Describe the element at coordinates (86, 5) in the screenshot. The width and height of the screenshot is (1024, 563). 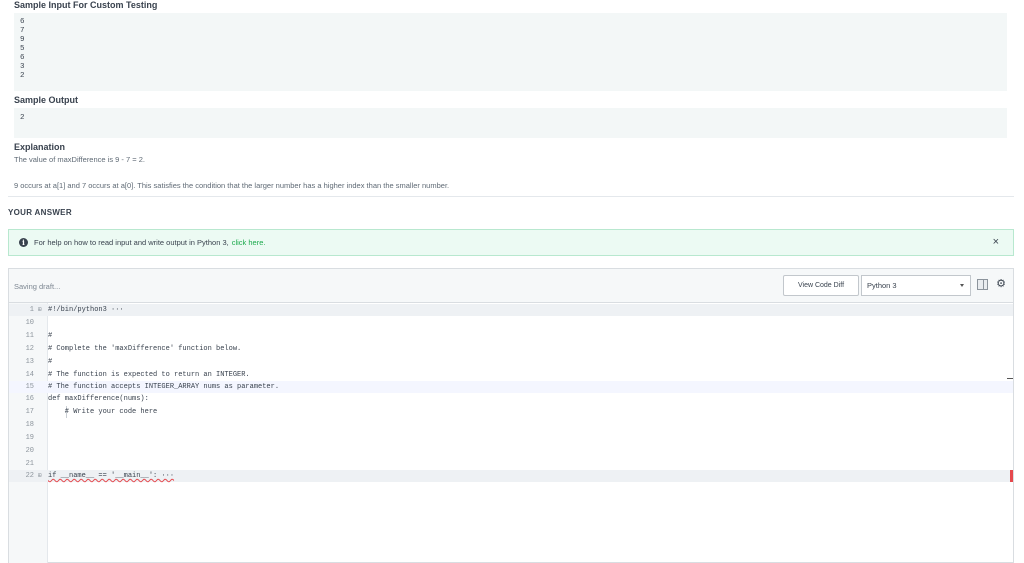
I see `sample-input-title: Sample Input For Custom Testing` at that location.